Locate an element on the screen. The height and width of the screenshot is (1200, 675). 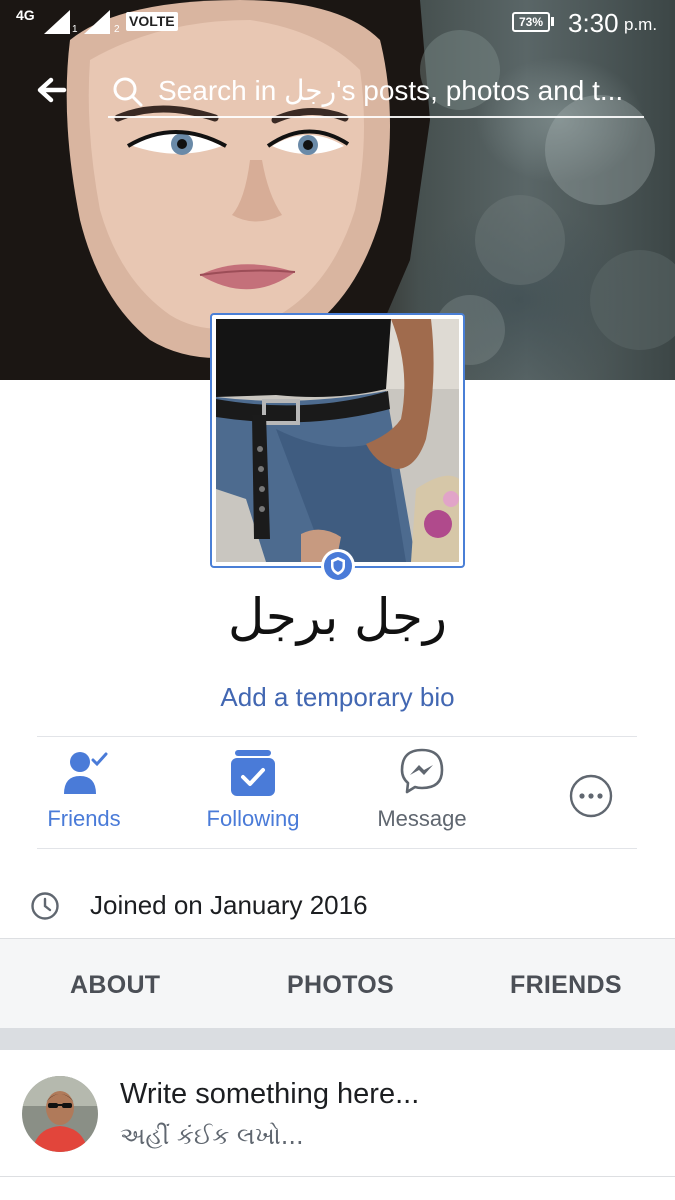
arrow-left-icon is located at coordinates (52, 90).